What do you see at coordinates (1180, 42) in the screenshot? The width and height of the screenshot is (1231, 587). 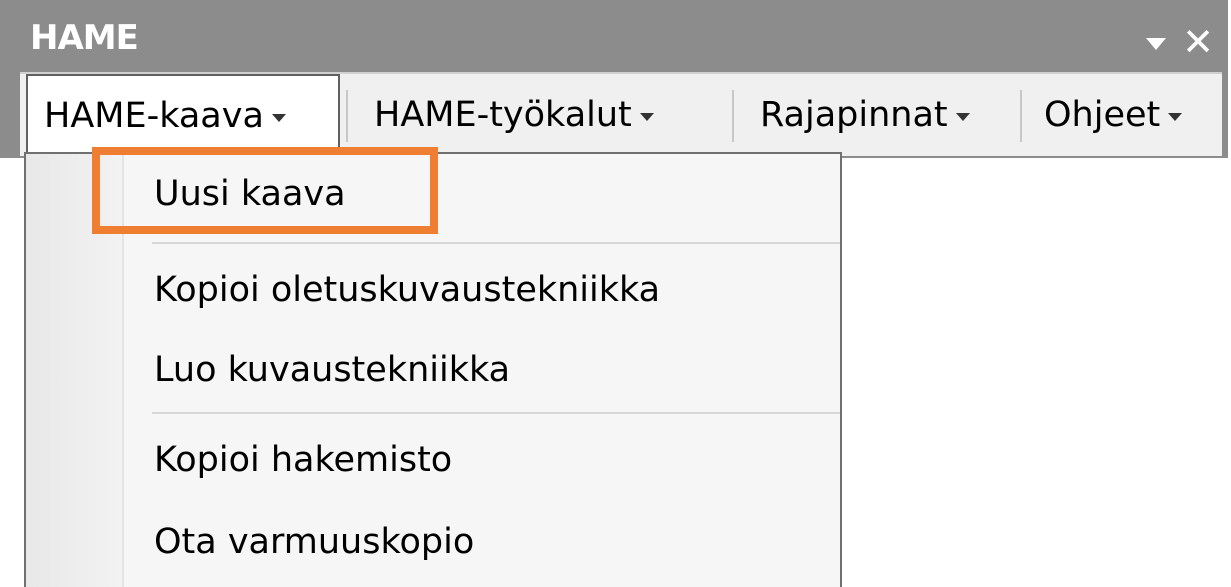 I see `title-controls: ✕` at bounding box center [1180, 42].